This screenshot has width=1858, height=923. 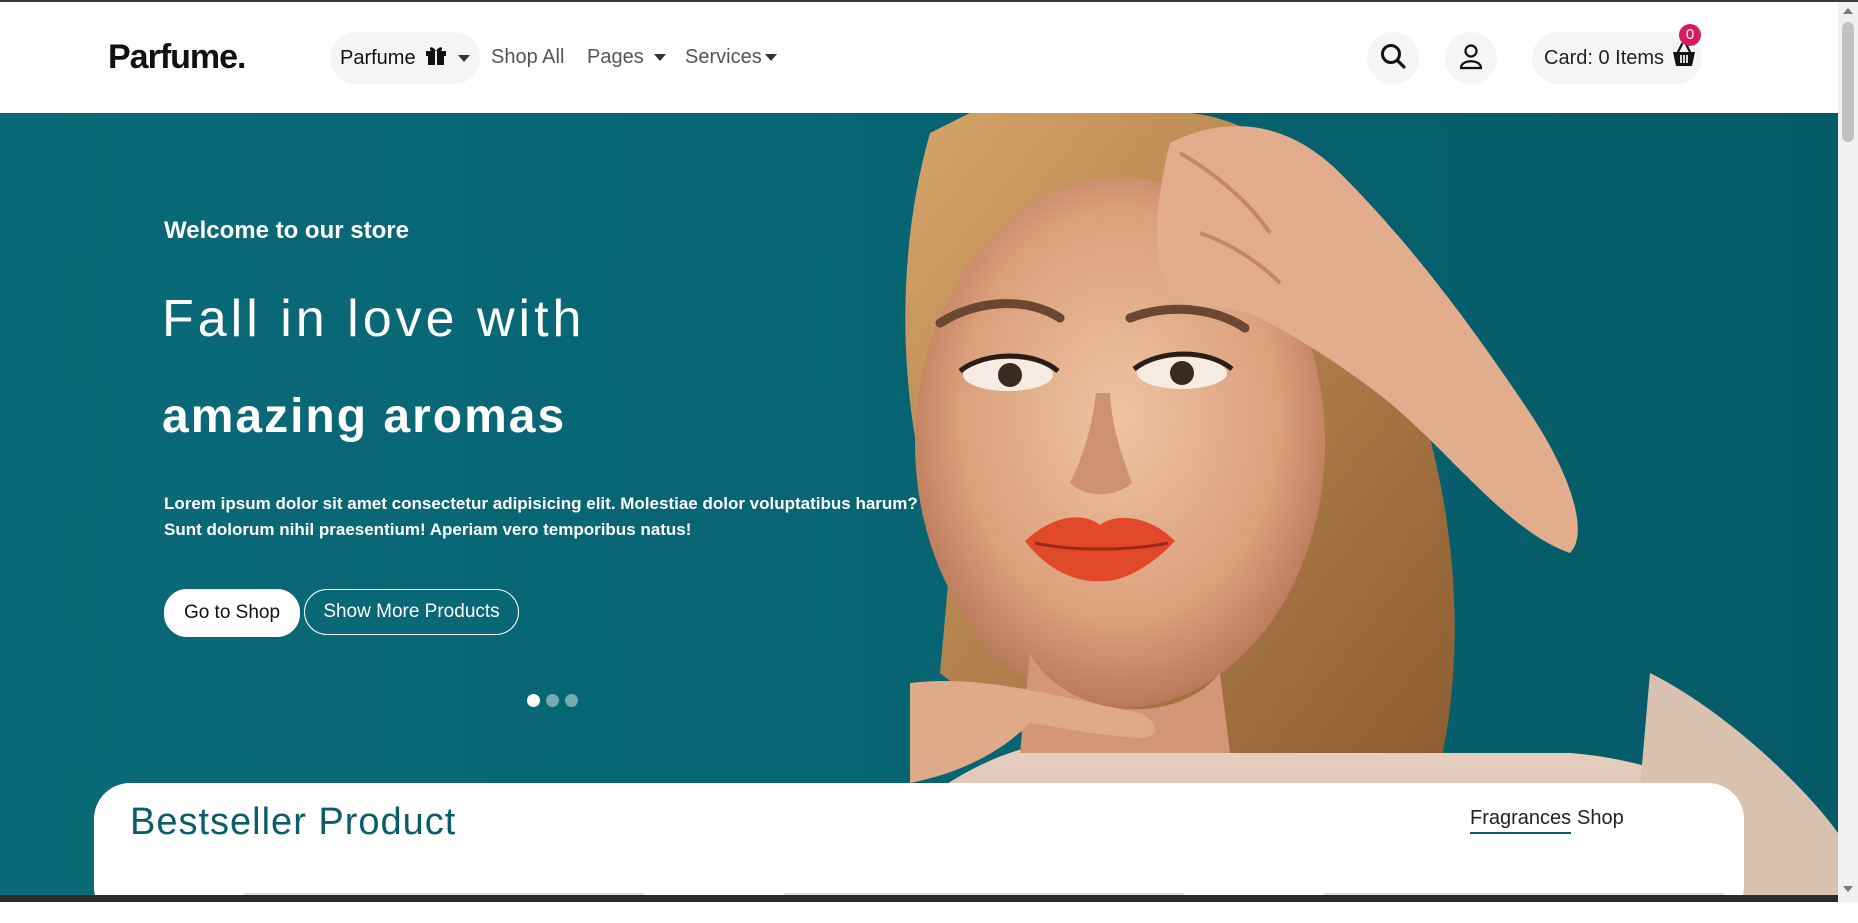 I want to click on nav-link-label: Services, so click(x=723, y=57).